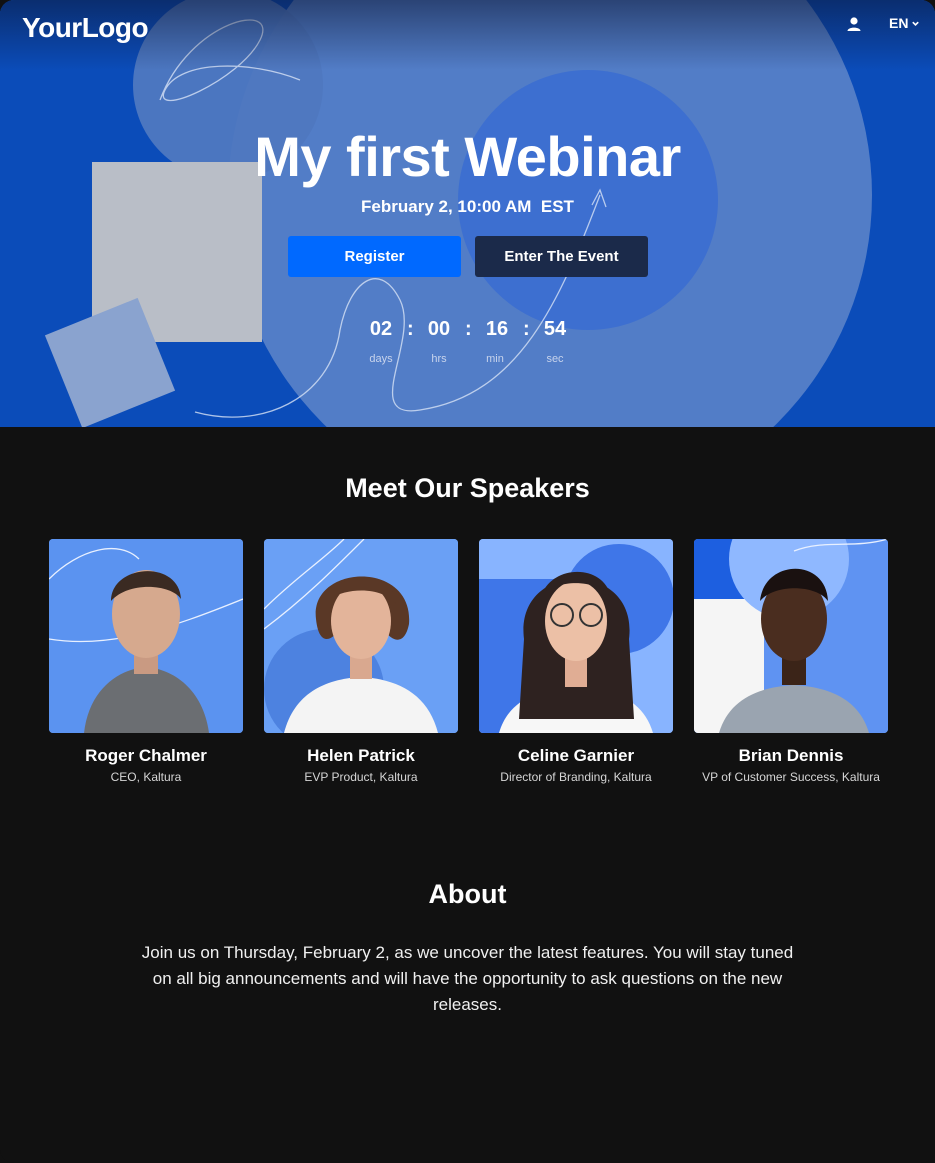 This screenshot has width=935, height=1163. Describe the element at coordinates (374, 256) in the screenshot. I see `register-button: Register` at that location.